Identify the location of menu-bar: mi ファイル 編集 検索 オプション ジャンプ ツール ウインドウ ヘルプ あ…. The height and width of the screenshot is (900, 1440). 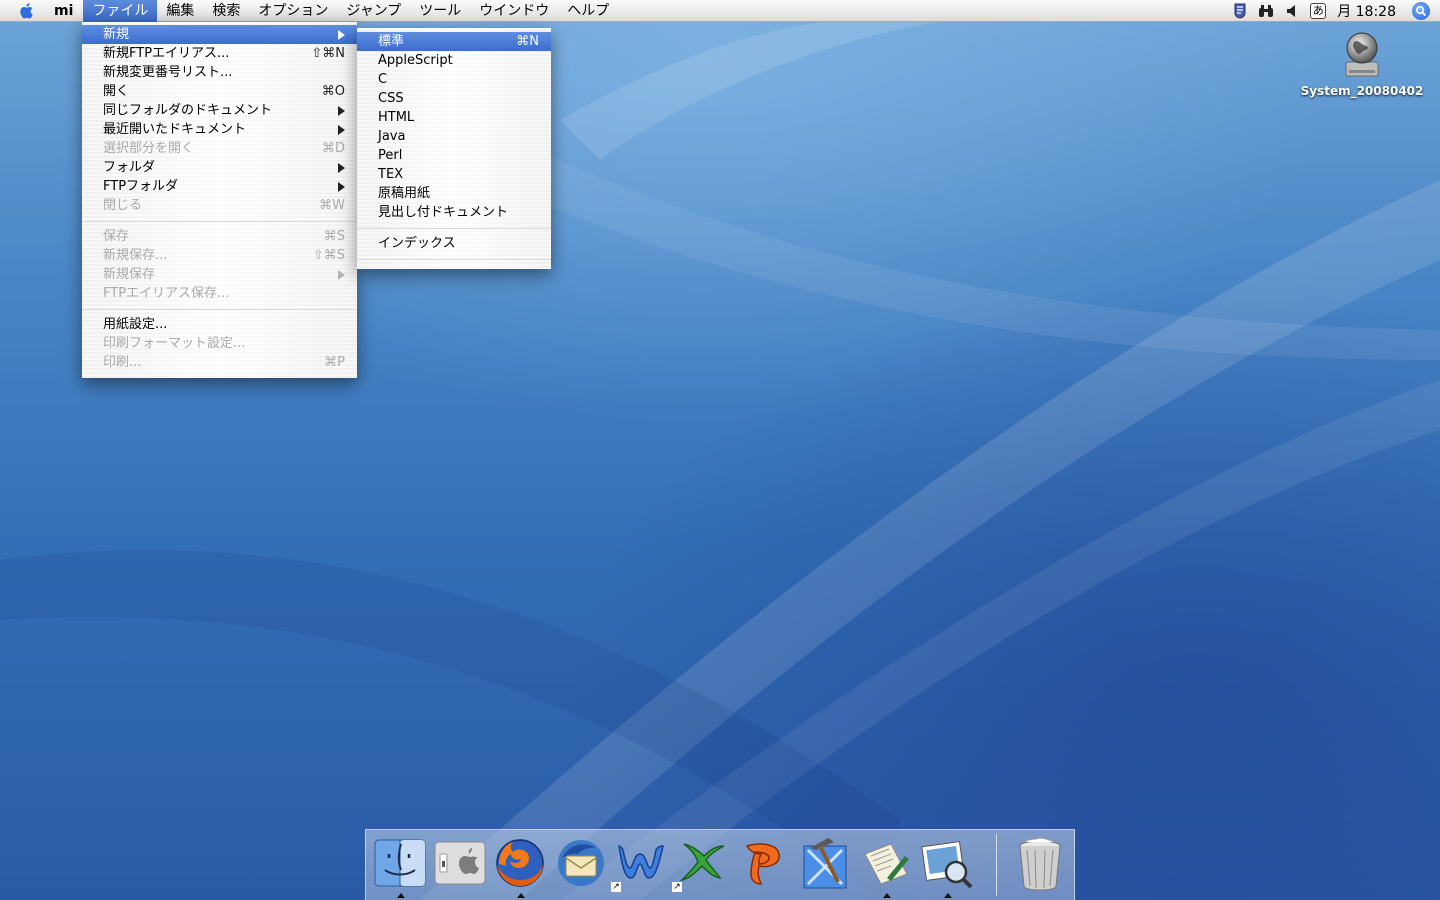
(720, 11).